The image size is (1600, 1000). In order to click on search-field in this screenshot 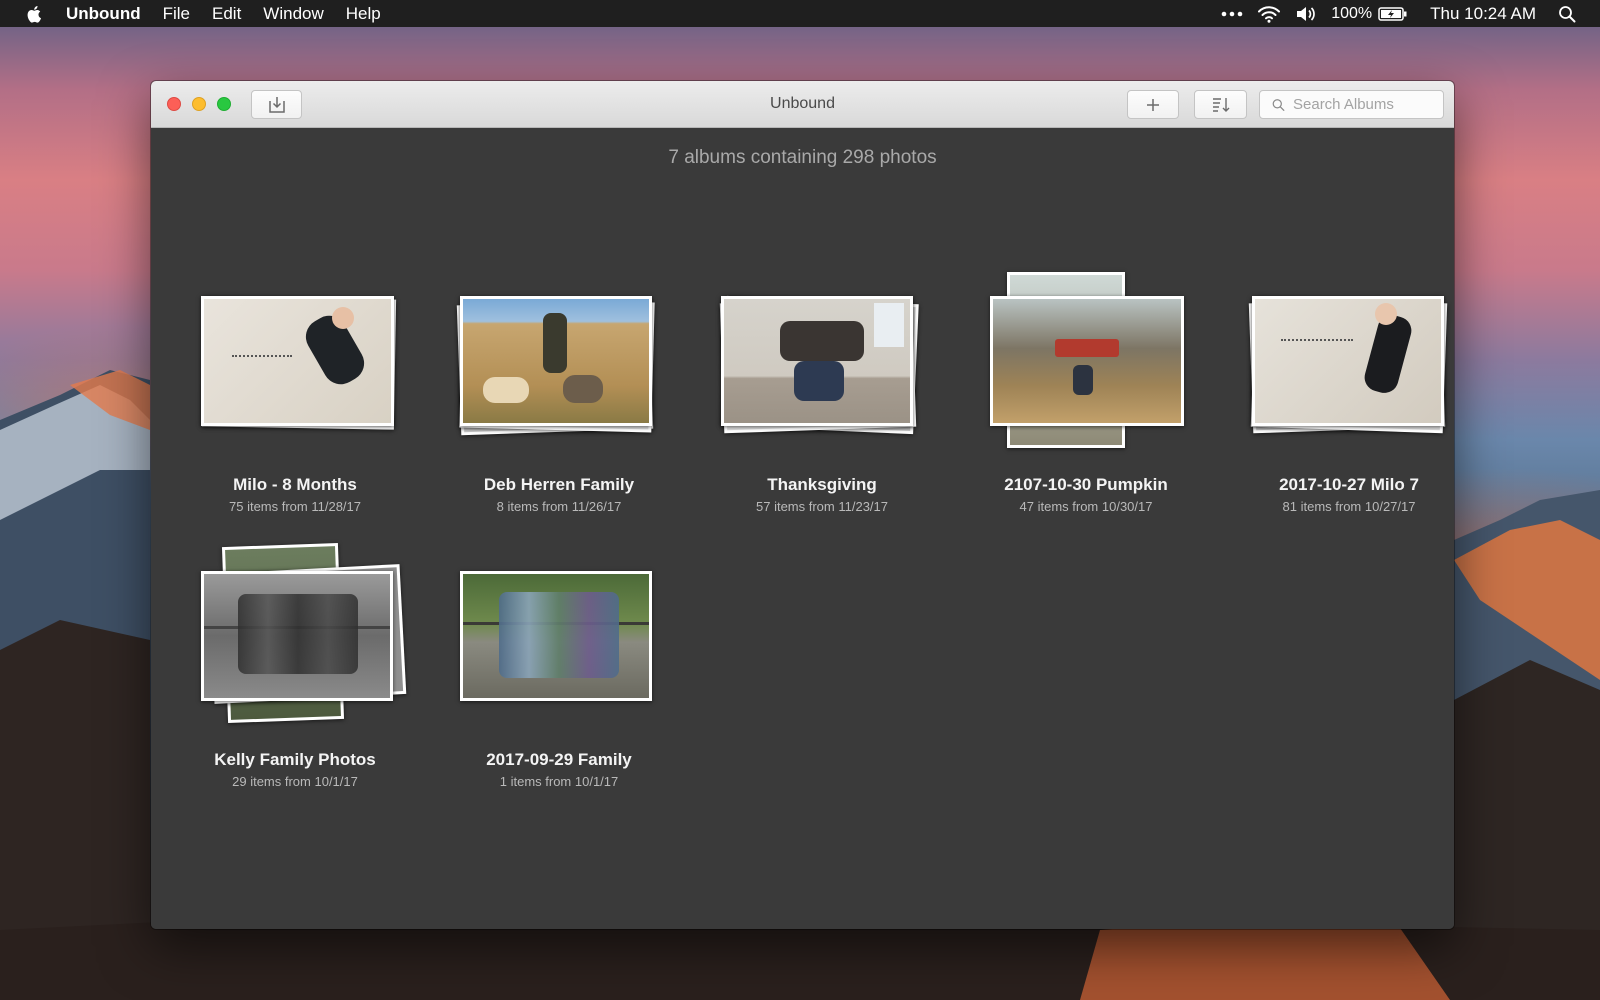, I will do `click(1351, 104)`.